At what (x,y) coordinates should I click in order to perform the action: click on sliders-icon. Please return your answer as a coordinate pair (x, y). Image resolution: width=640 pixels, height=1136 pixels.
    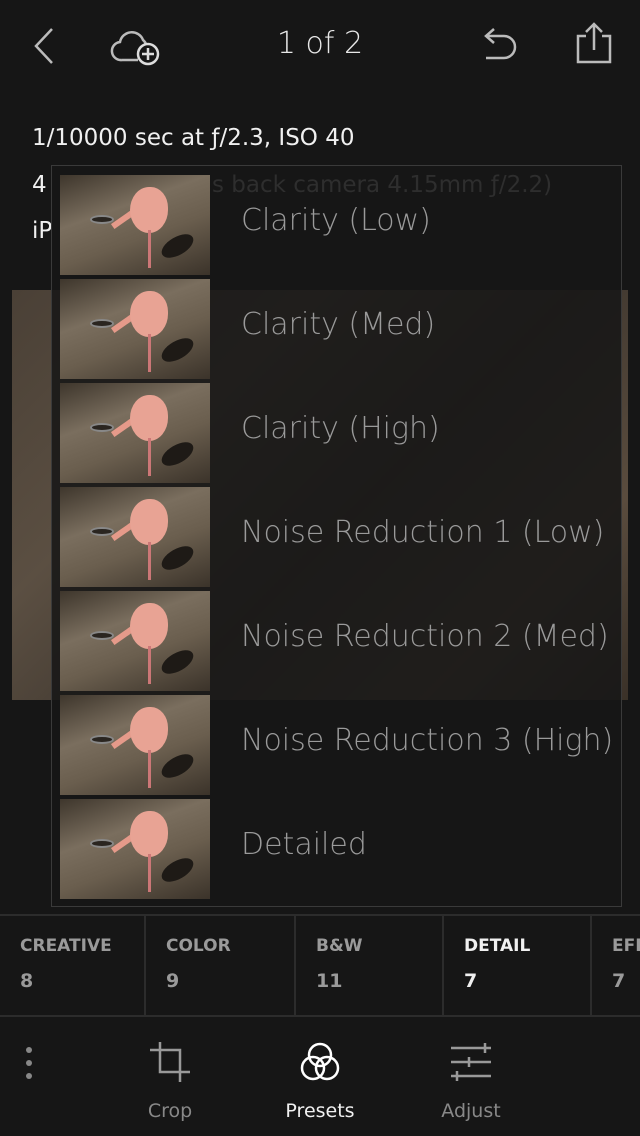
    Looking at the image, I should click on (471, 1062).